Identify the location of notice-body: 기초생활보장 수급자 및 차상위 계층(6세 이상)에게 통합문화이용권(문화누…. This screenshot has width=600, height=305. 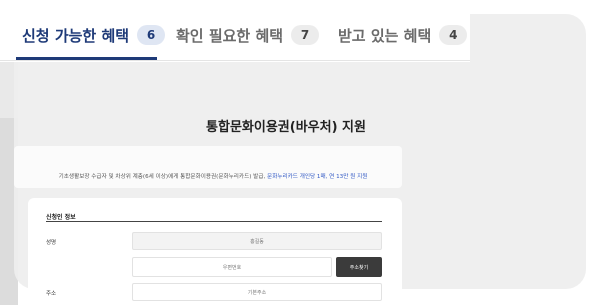
(162, 177).